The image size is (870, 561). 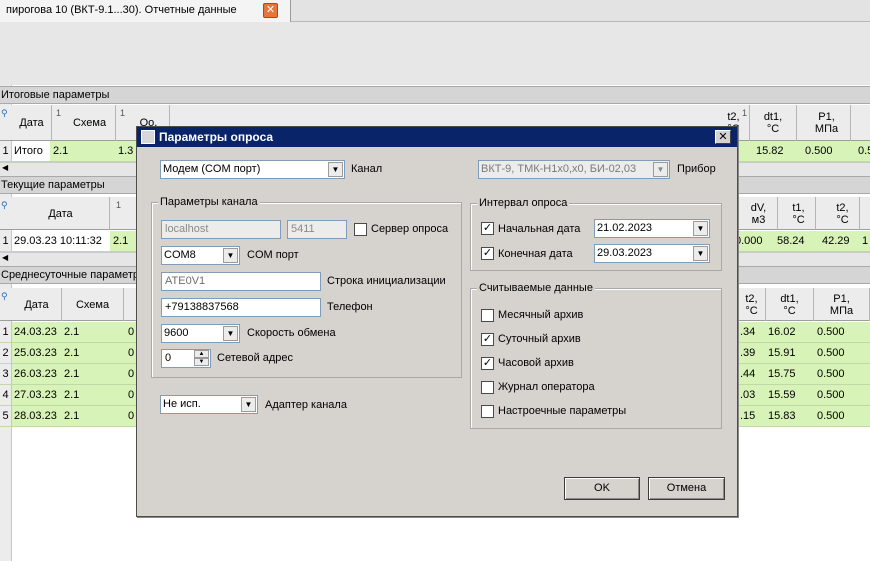 What do you see at coordinates (782, 374) in the screenshot?
I see `cell-dt1: 15.75` at bounding box center [782, 374].